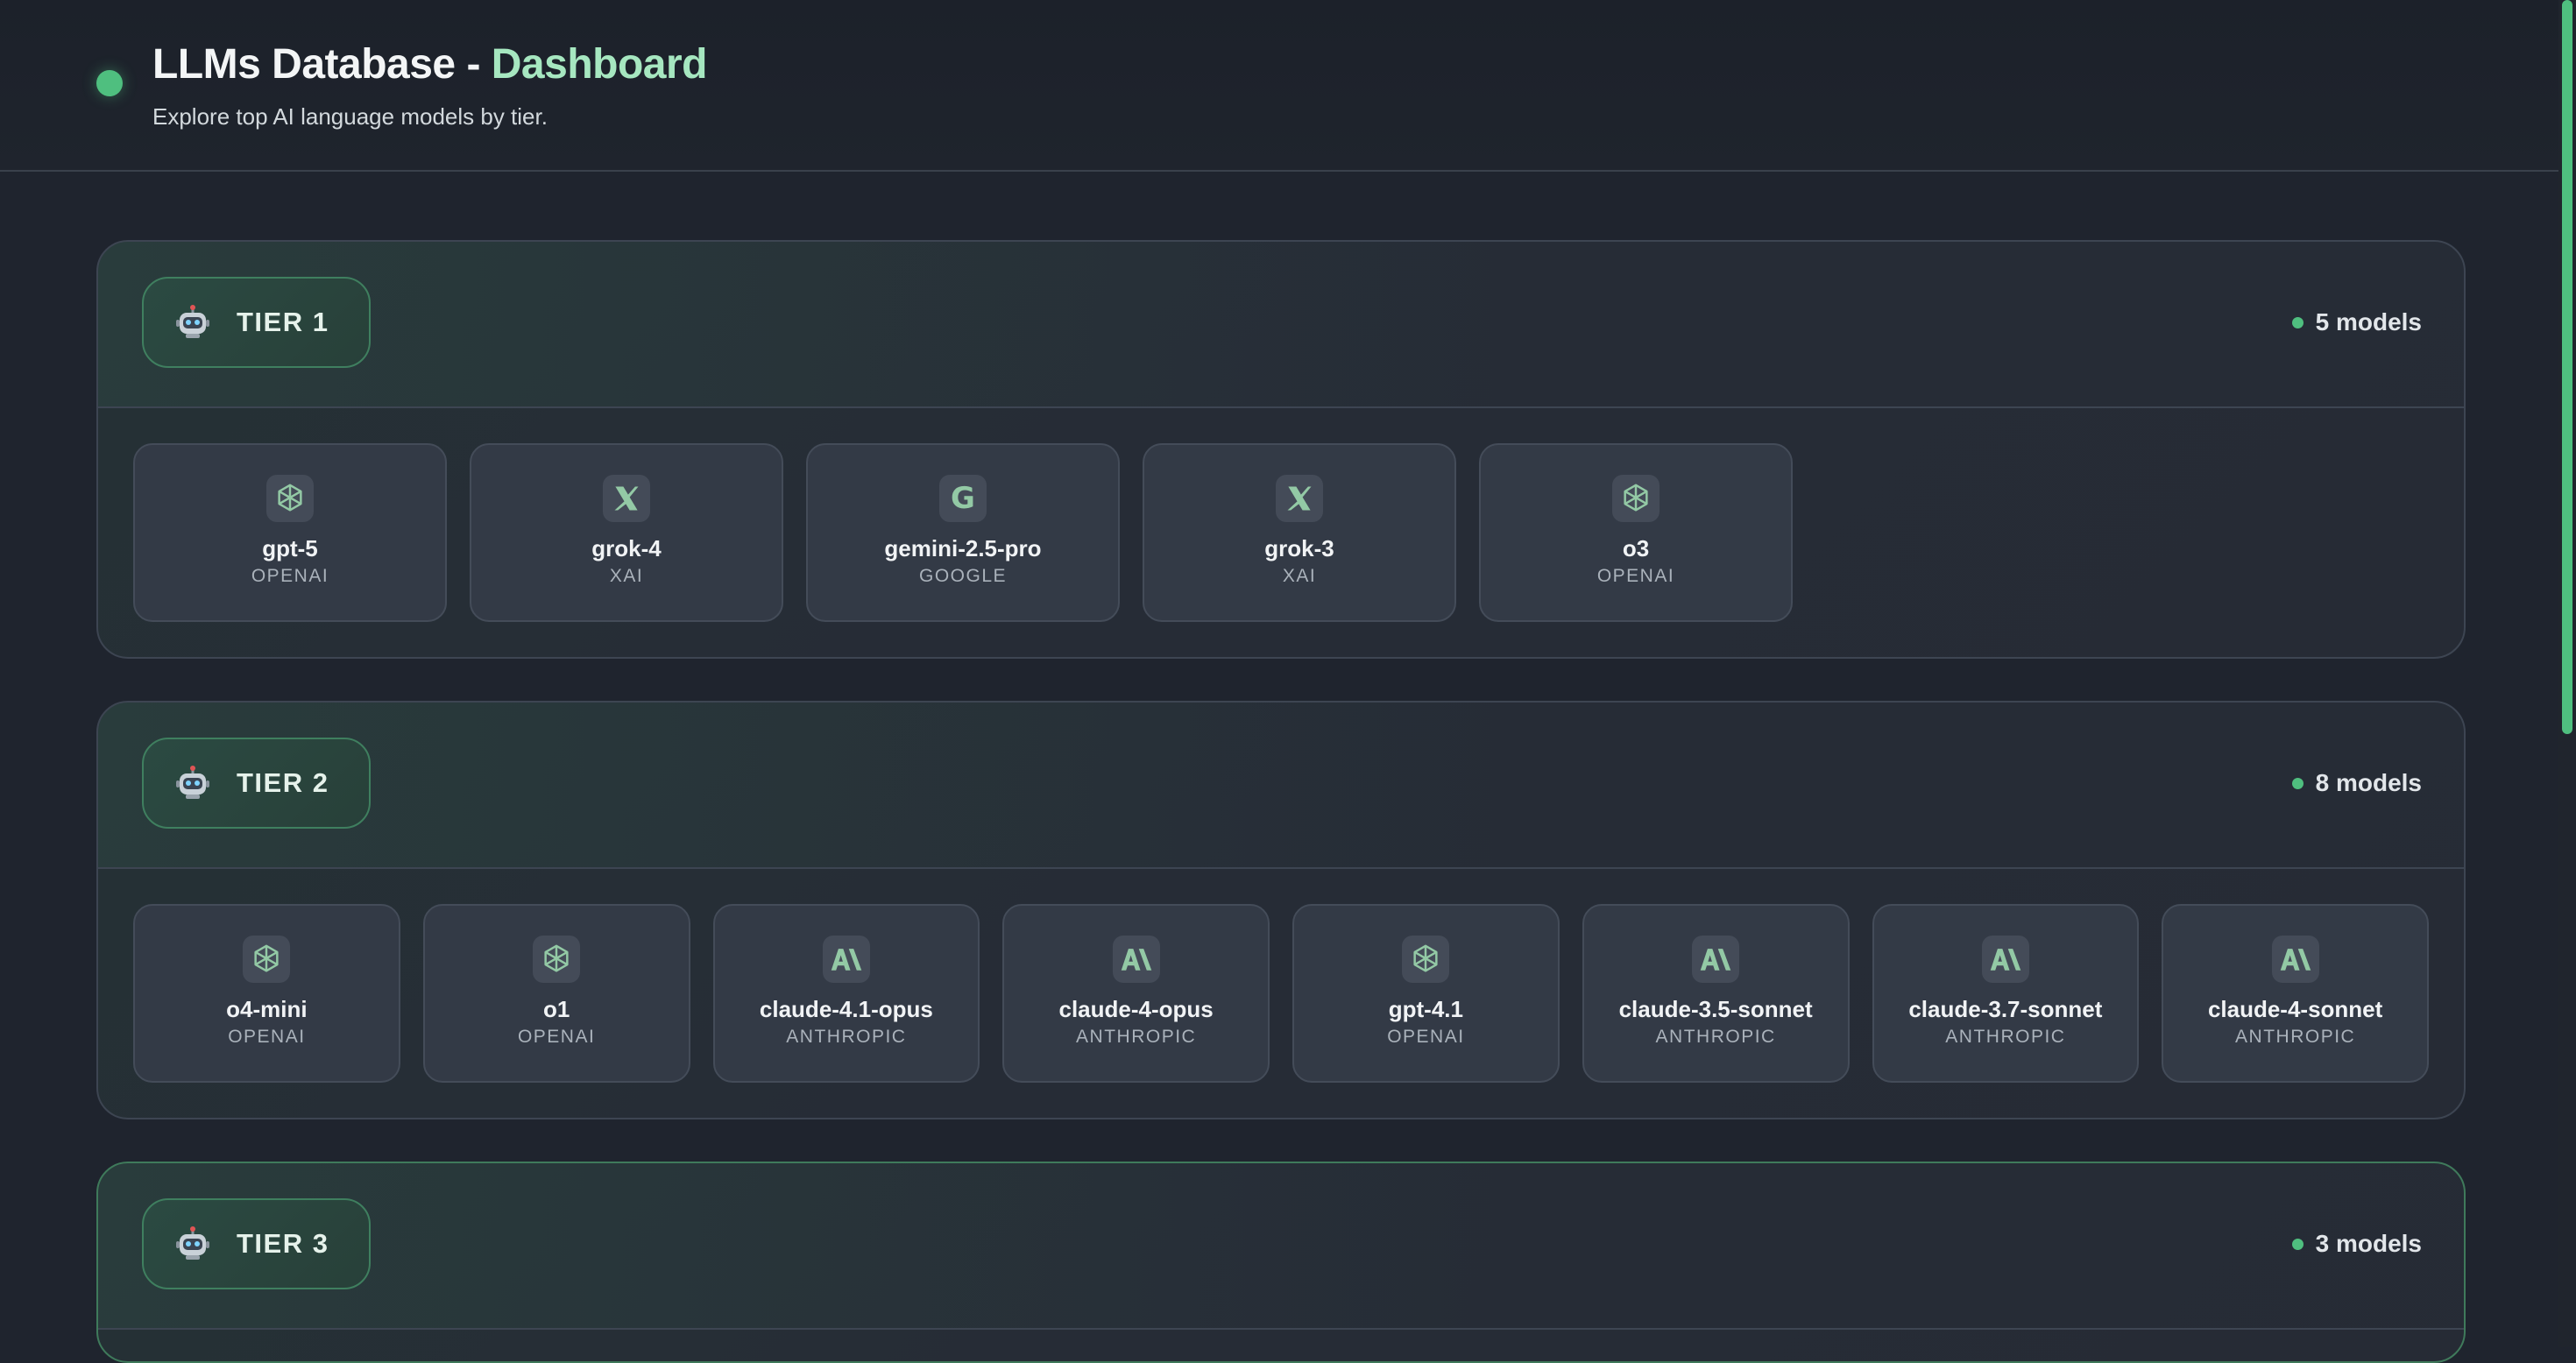  Describe the element at coordinates (599, 64) in the screenshot. I see `title-accent: Dashboard` at that location.